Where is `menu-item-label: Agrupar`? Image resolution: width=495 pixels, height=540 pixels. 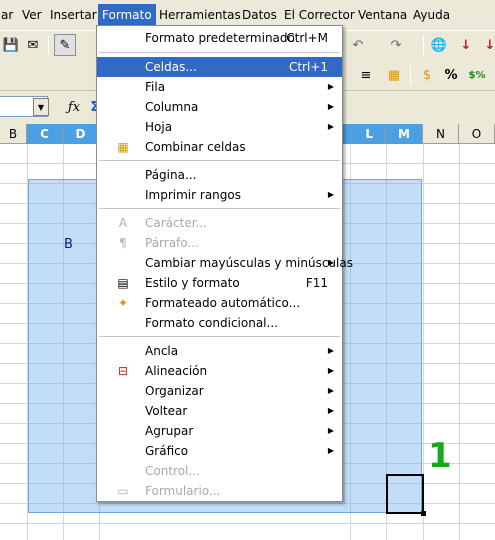
menu-item-label: Agrupar is located at coordinates (169, 431).